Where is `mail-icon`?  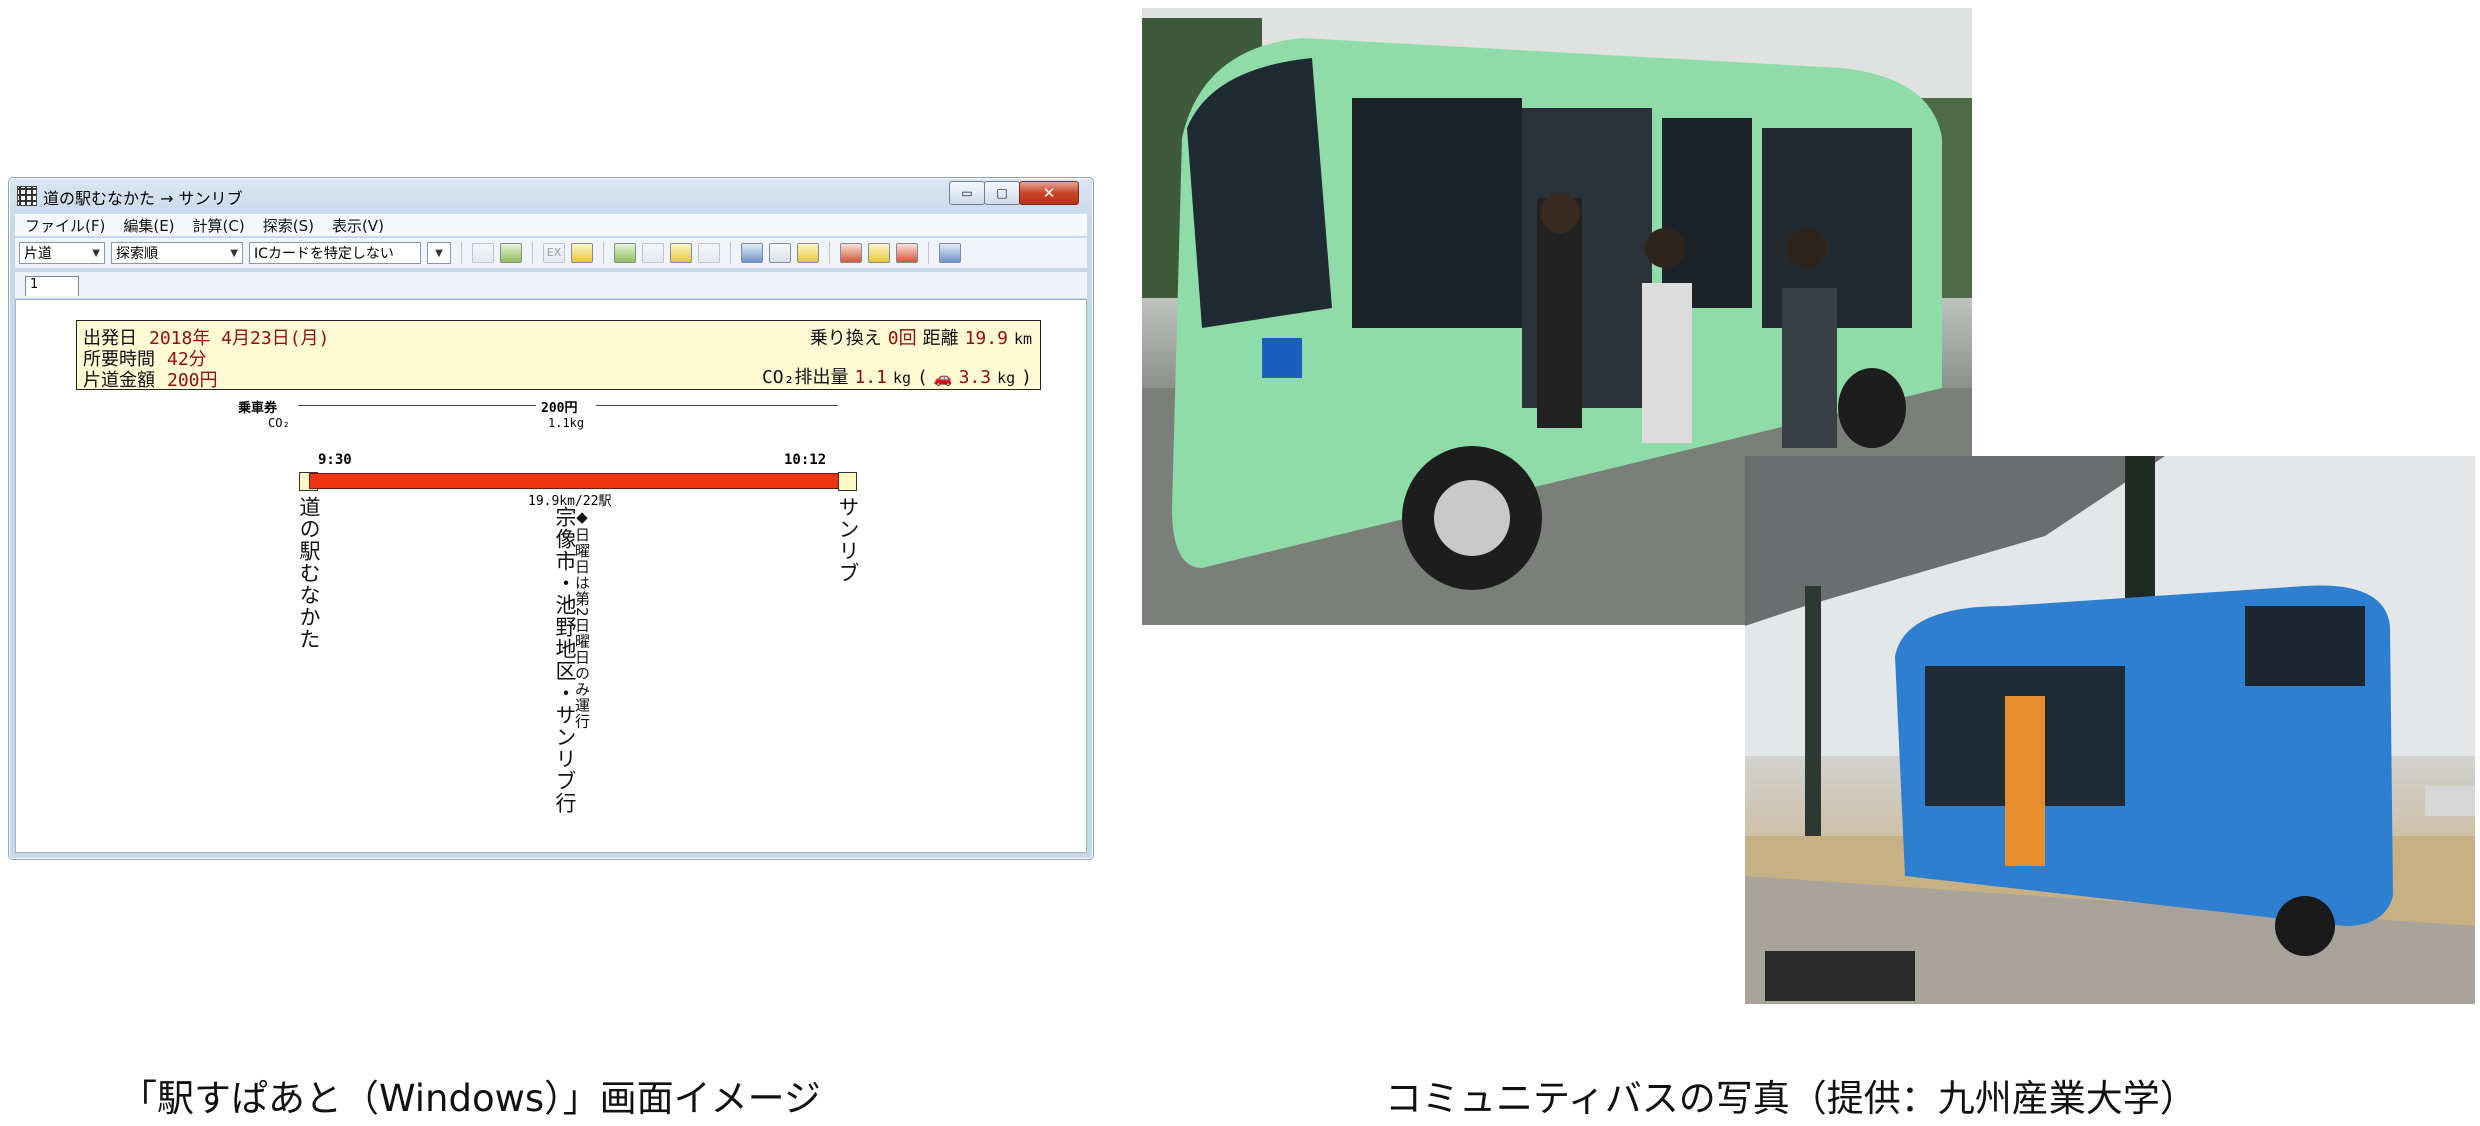
mail-icon is located at coordinates (752, 253).